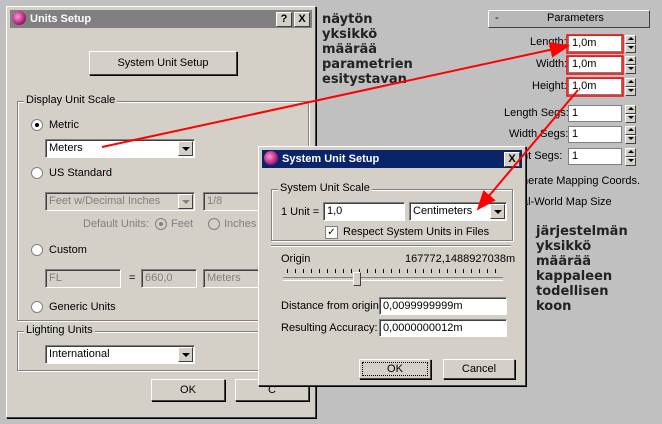  What do you see at coordinates (527, 150) in the screenshot?
I see `arrow-height-to-centimeters` at bounding box center [527, 150].